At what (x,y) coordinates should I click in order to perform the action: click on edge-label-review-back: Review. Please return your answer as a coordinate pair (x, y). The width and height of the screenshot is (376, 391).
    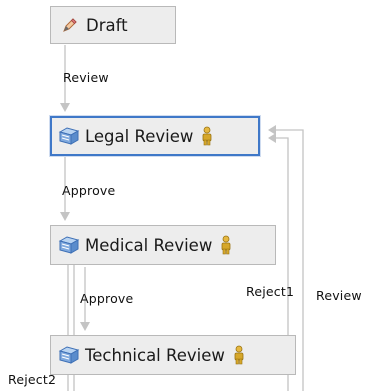
    Looking at the image, I should click on (339, 295).